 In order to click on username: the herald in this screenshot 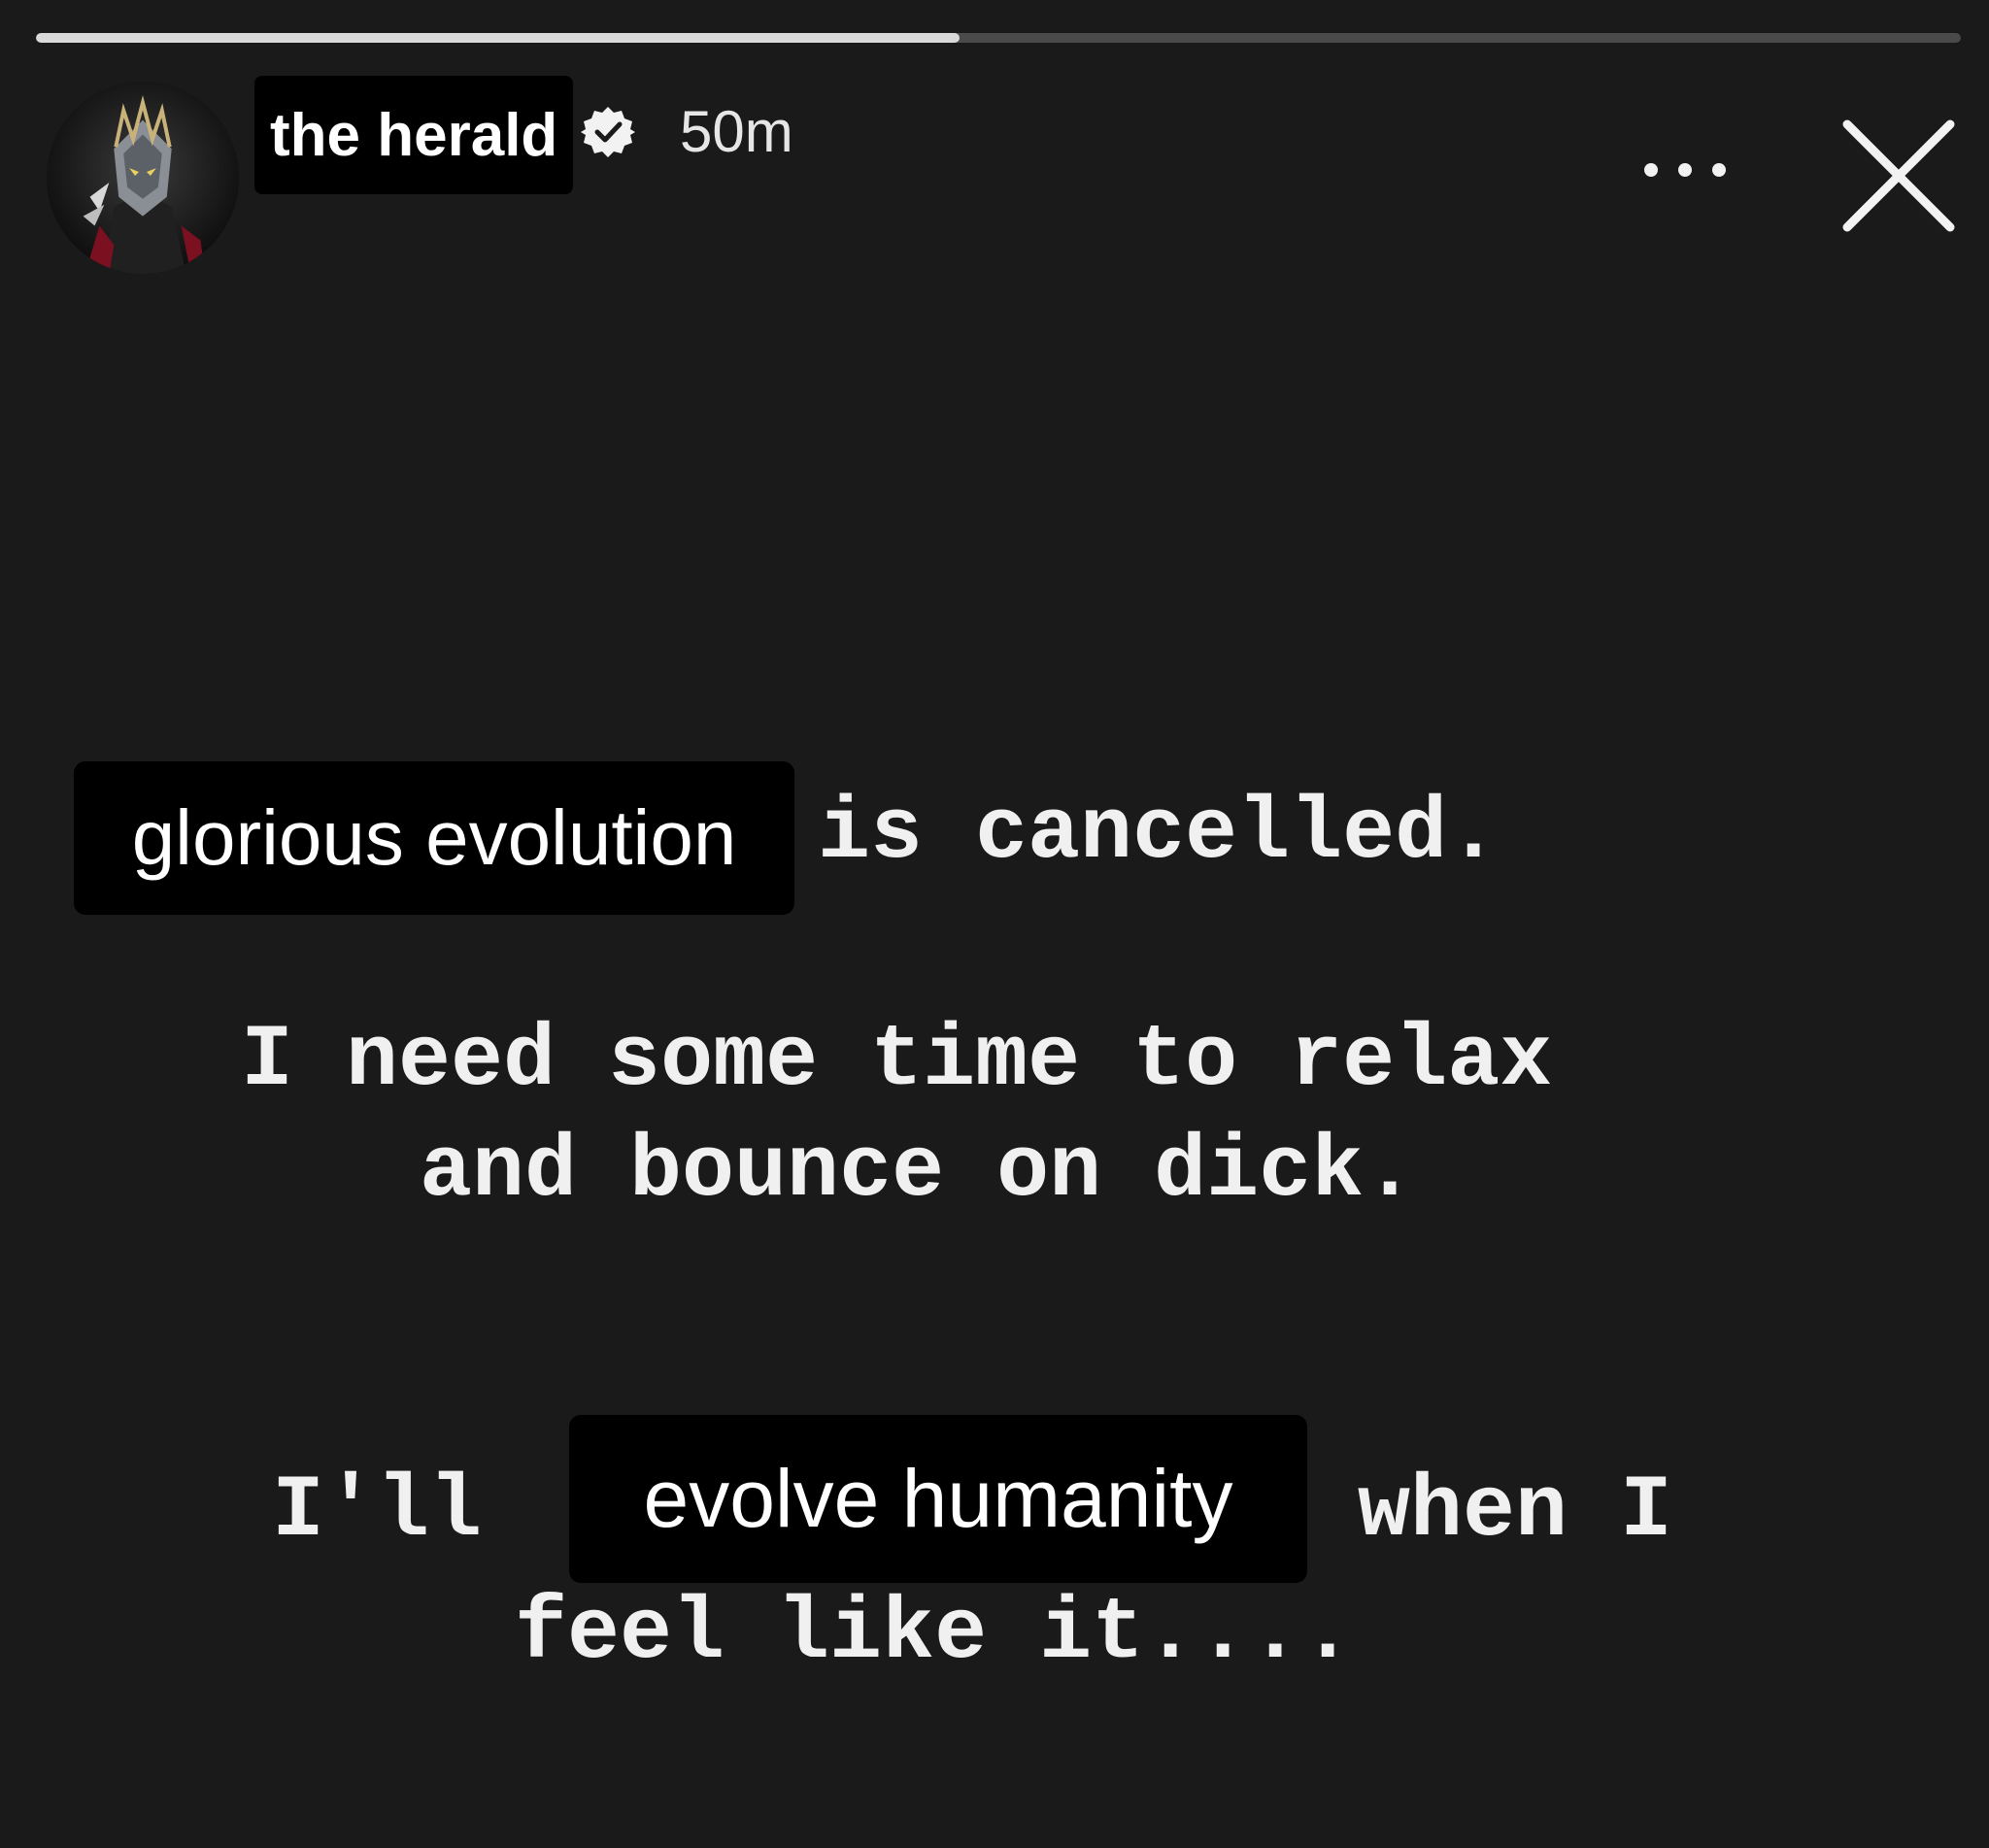, I will do `click(414, 135)`.